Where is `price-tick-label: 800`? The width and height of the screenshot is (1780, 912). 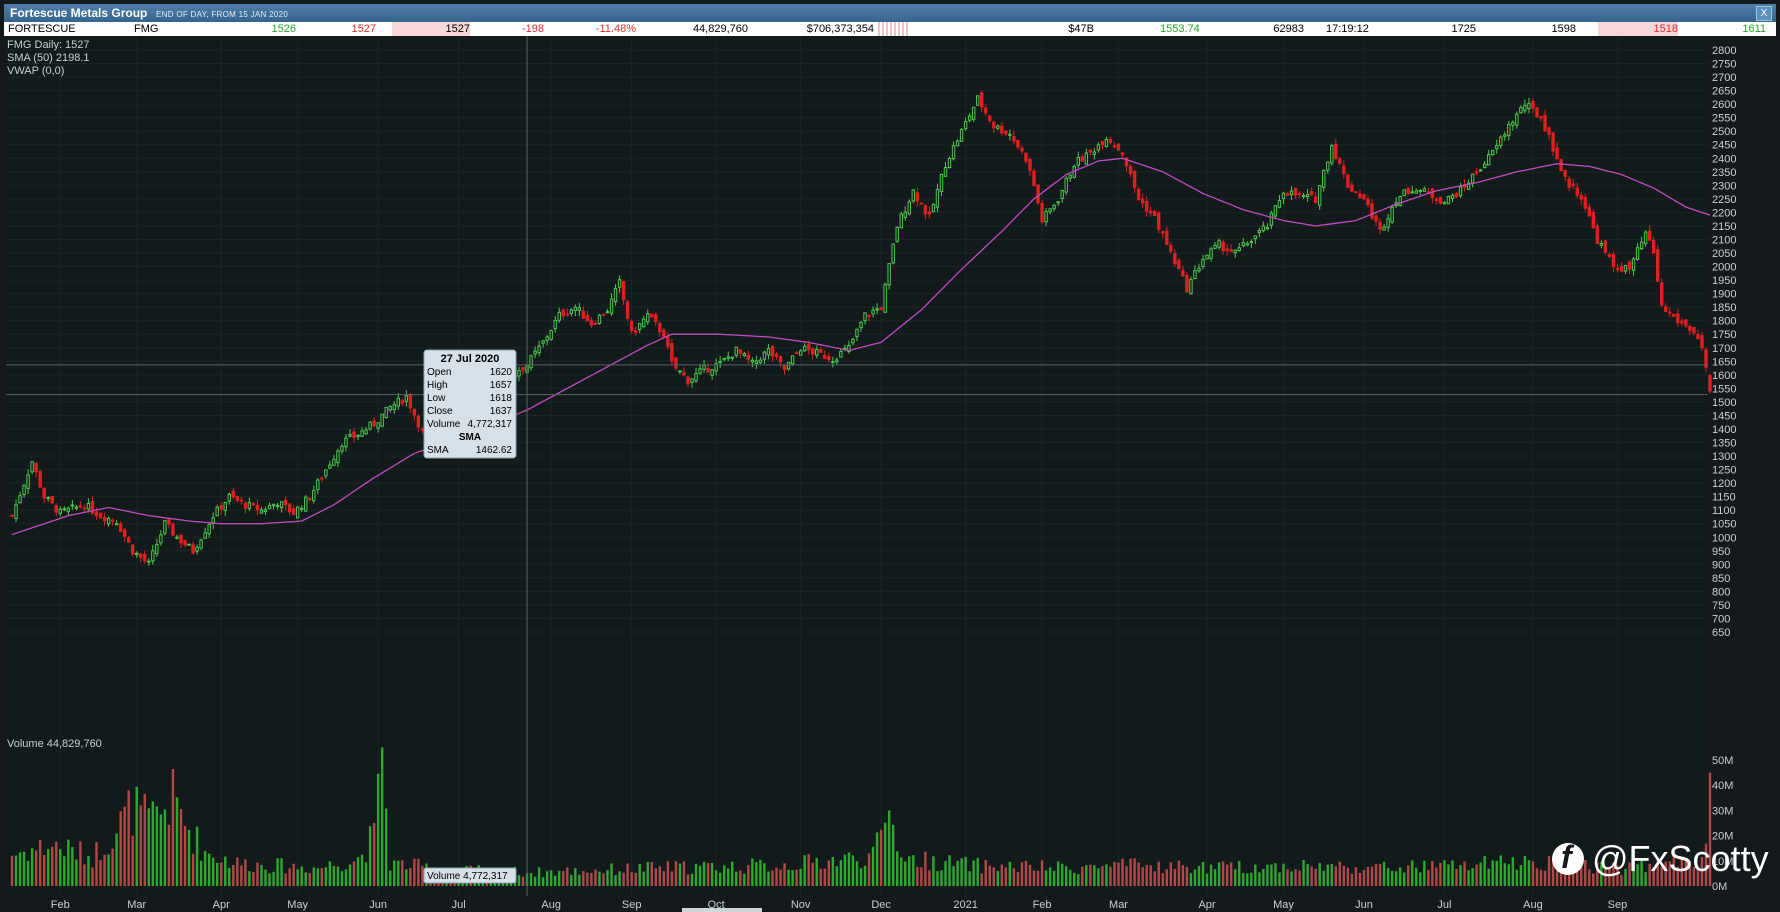
price-tick-label: 800 is located at coordinates (1721, 592).